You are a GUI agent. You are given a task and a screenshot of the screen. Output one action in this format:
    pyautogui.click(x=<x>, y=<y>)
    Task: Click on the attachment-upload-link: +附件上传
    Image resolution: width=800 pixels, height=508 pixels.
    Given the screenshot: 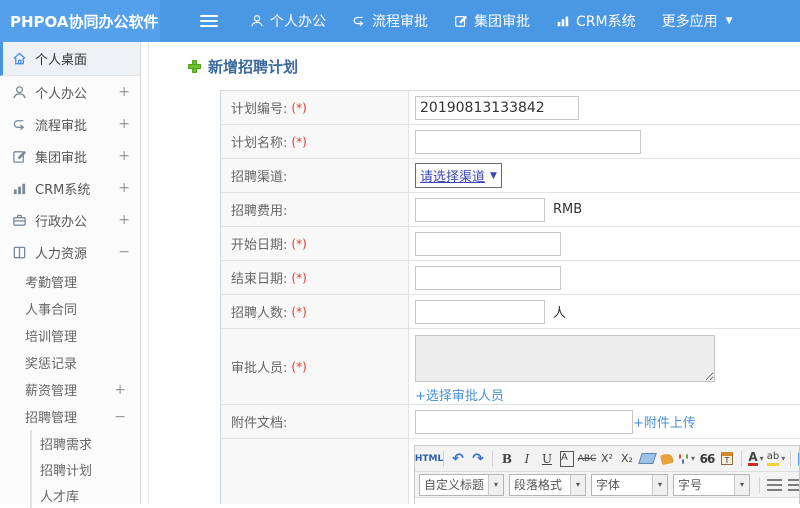 What is the action you would take?
    pyautogui.click(x=664, y=421)
    